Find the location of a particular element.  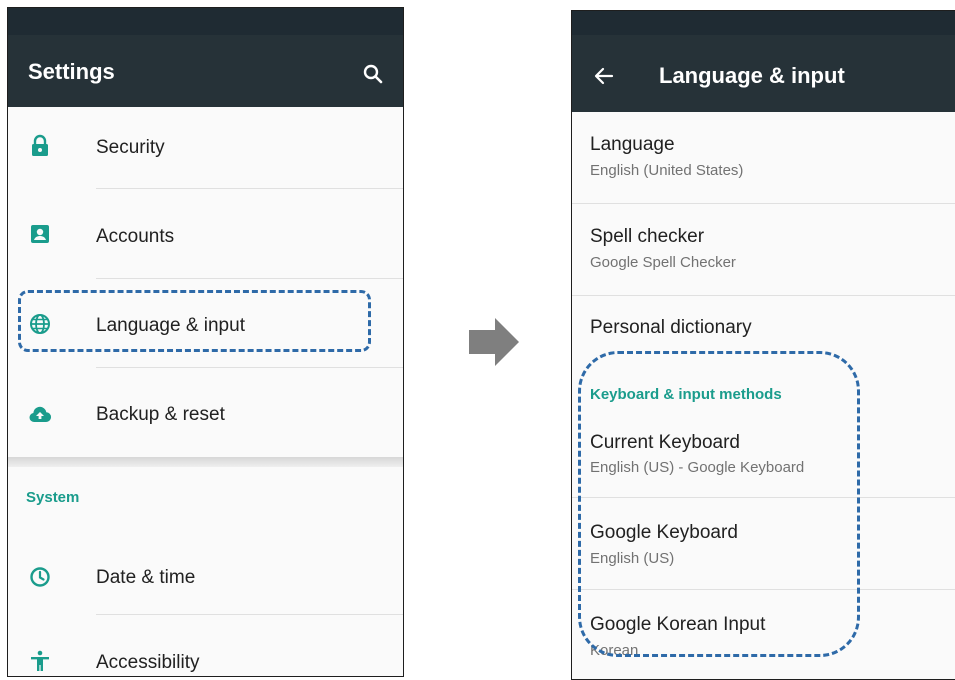

setting-title: Google Korean Input is located at coordinates (678, 624).